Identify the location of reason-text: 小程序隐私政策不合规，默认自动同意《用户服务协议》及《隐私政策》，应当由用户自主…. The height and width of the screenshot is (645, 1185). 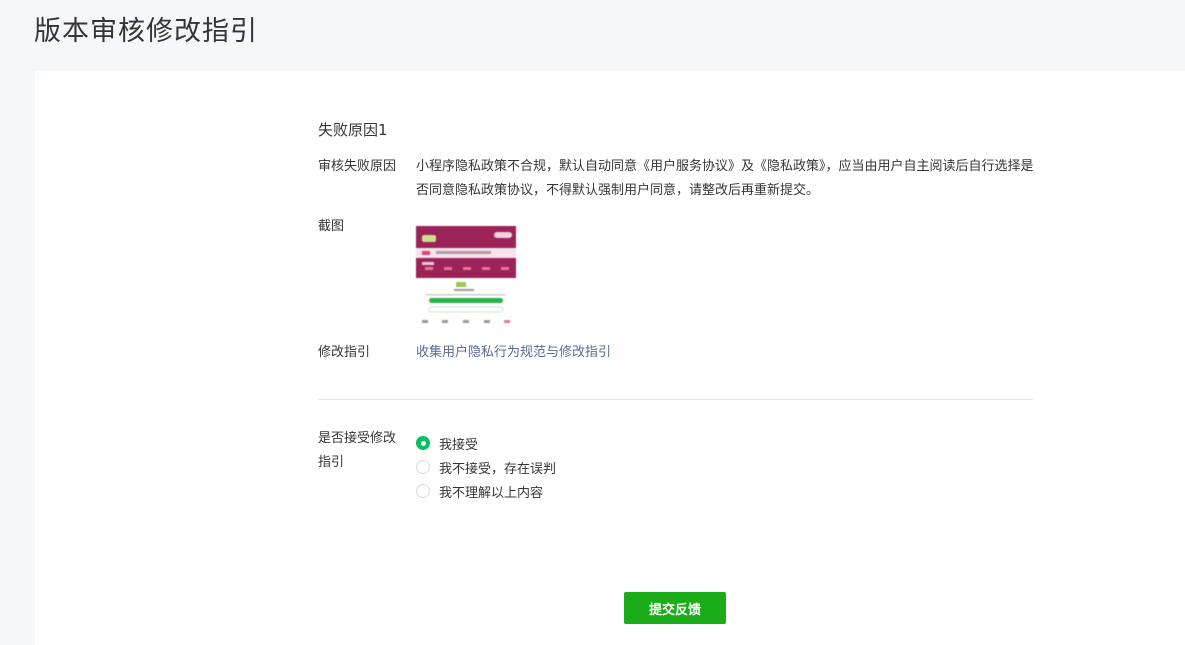
(725, 178).